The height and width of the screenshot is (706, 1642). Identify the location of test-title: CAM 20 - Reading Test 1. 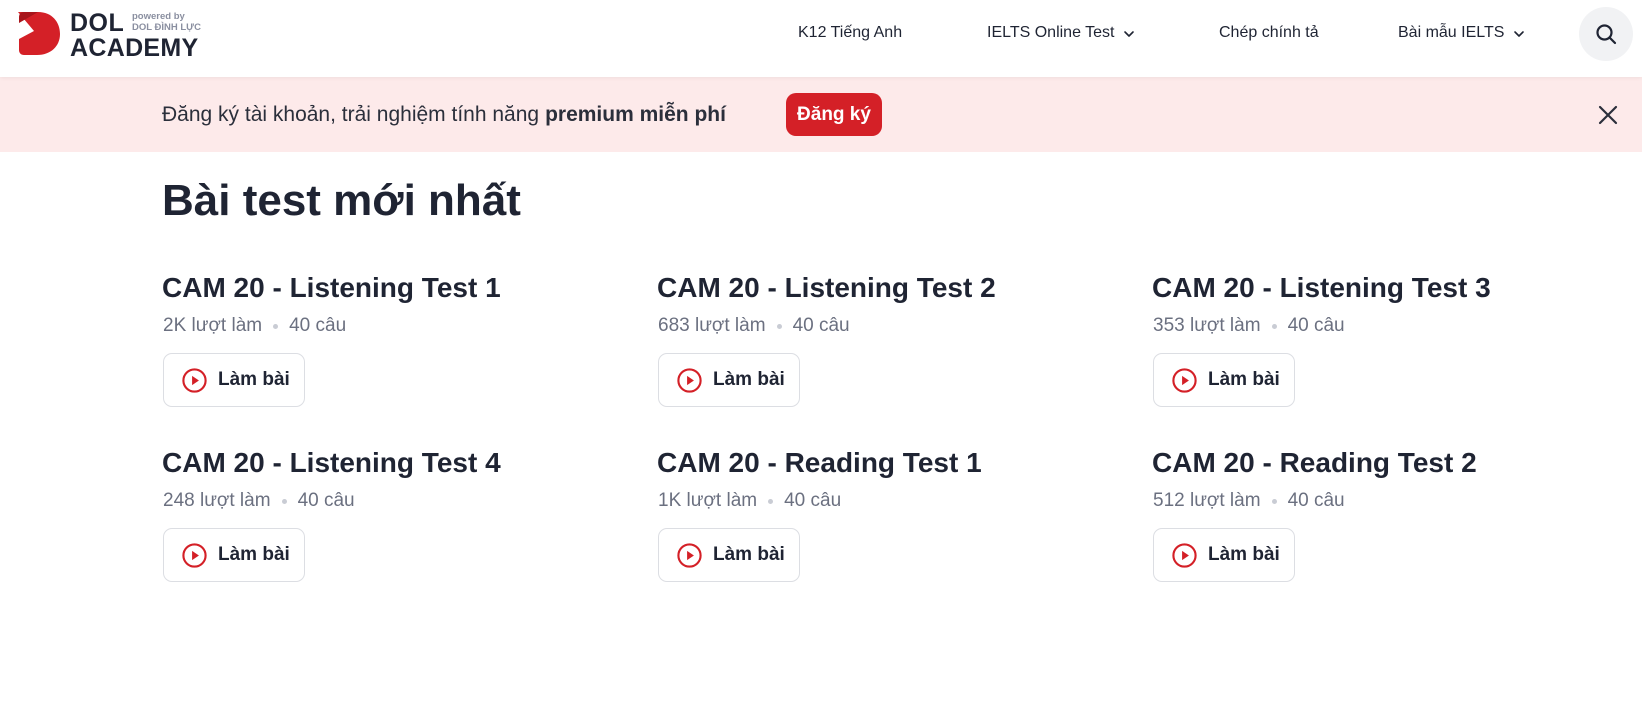
(819, 463).